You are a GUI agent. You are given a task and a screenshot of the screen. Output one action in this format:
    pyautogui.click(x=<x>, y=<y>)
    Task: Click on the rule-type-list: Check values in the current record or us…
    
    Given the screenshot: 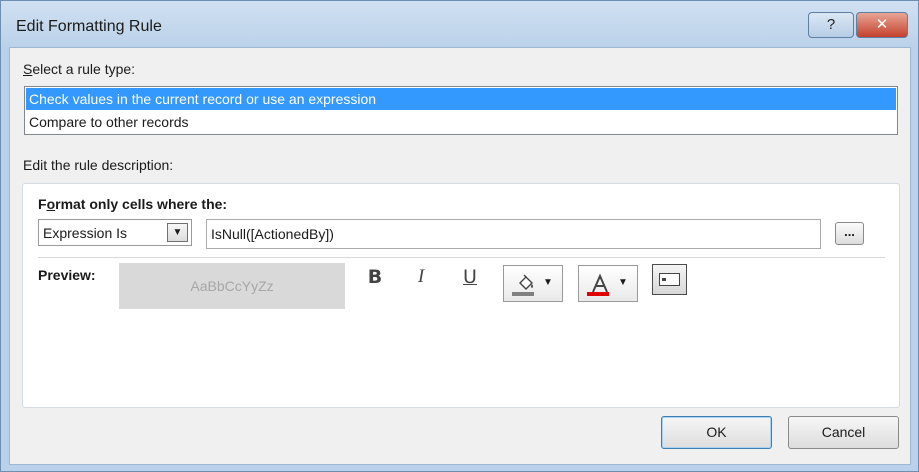 What is the action you would take?
    pyautogui.click(x=461, y=110)
    